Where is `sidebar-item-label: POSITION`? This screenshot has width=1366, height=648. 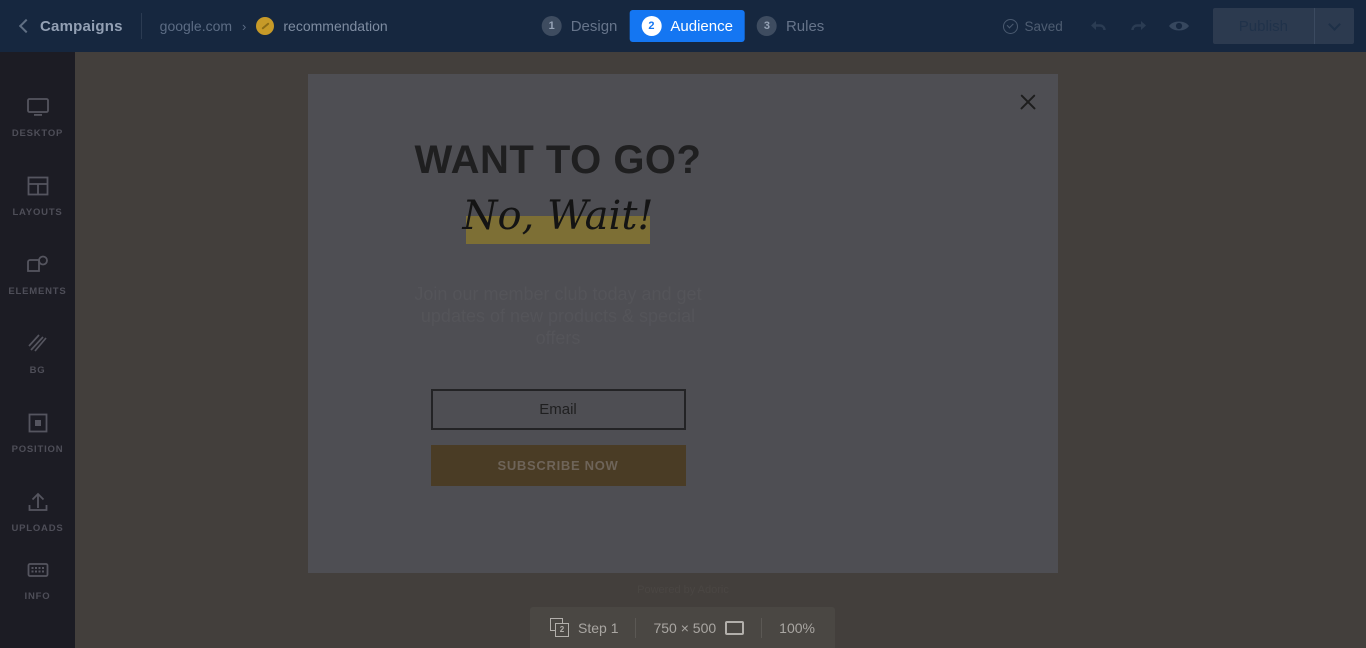
sidebar-item-label: POSITION is located at coordinates (37, 449).